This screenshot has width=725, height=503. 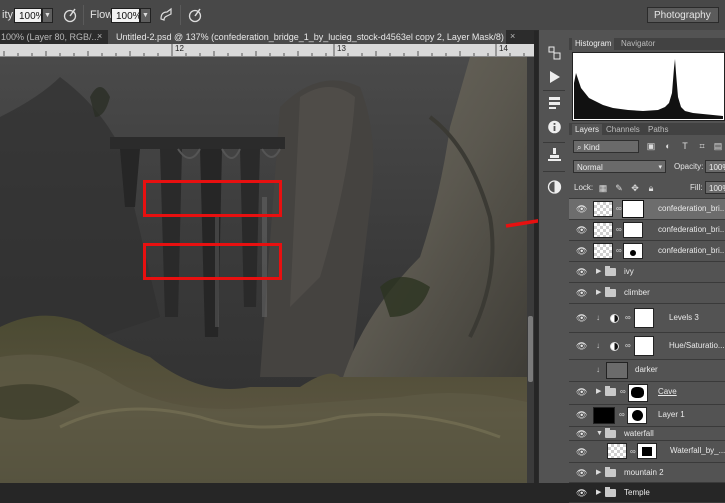 What do you see at coordinates (530, 349) in the screenshot?
I see `scrollbar-thumb` at bounding box center [530, 349].